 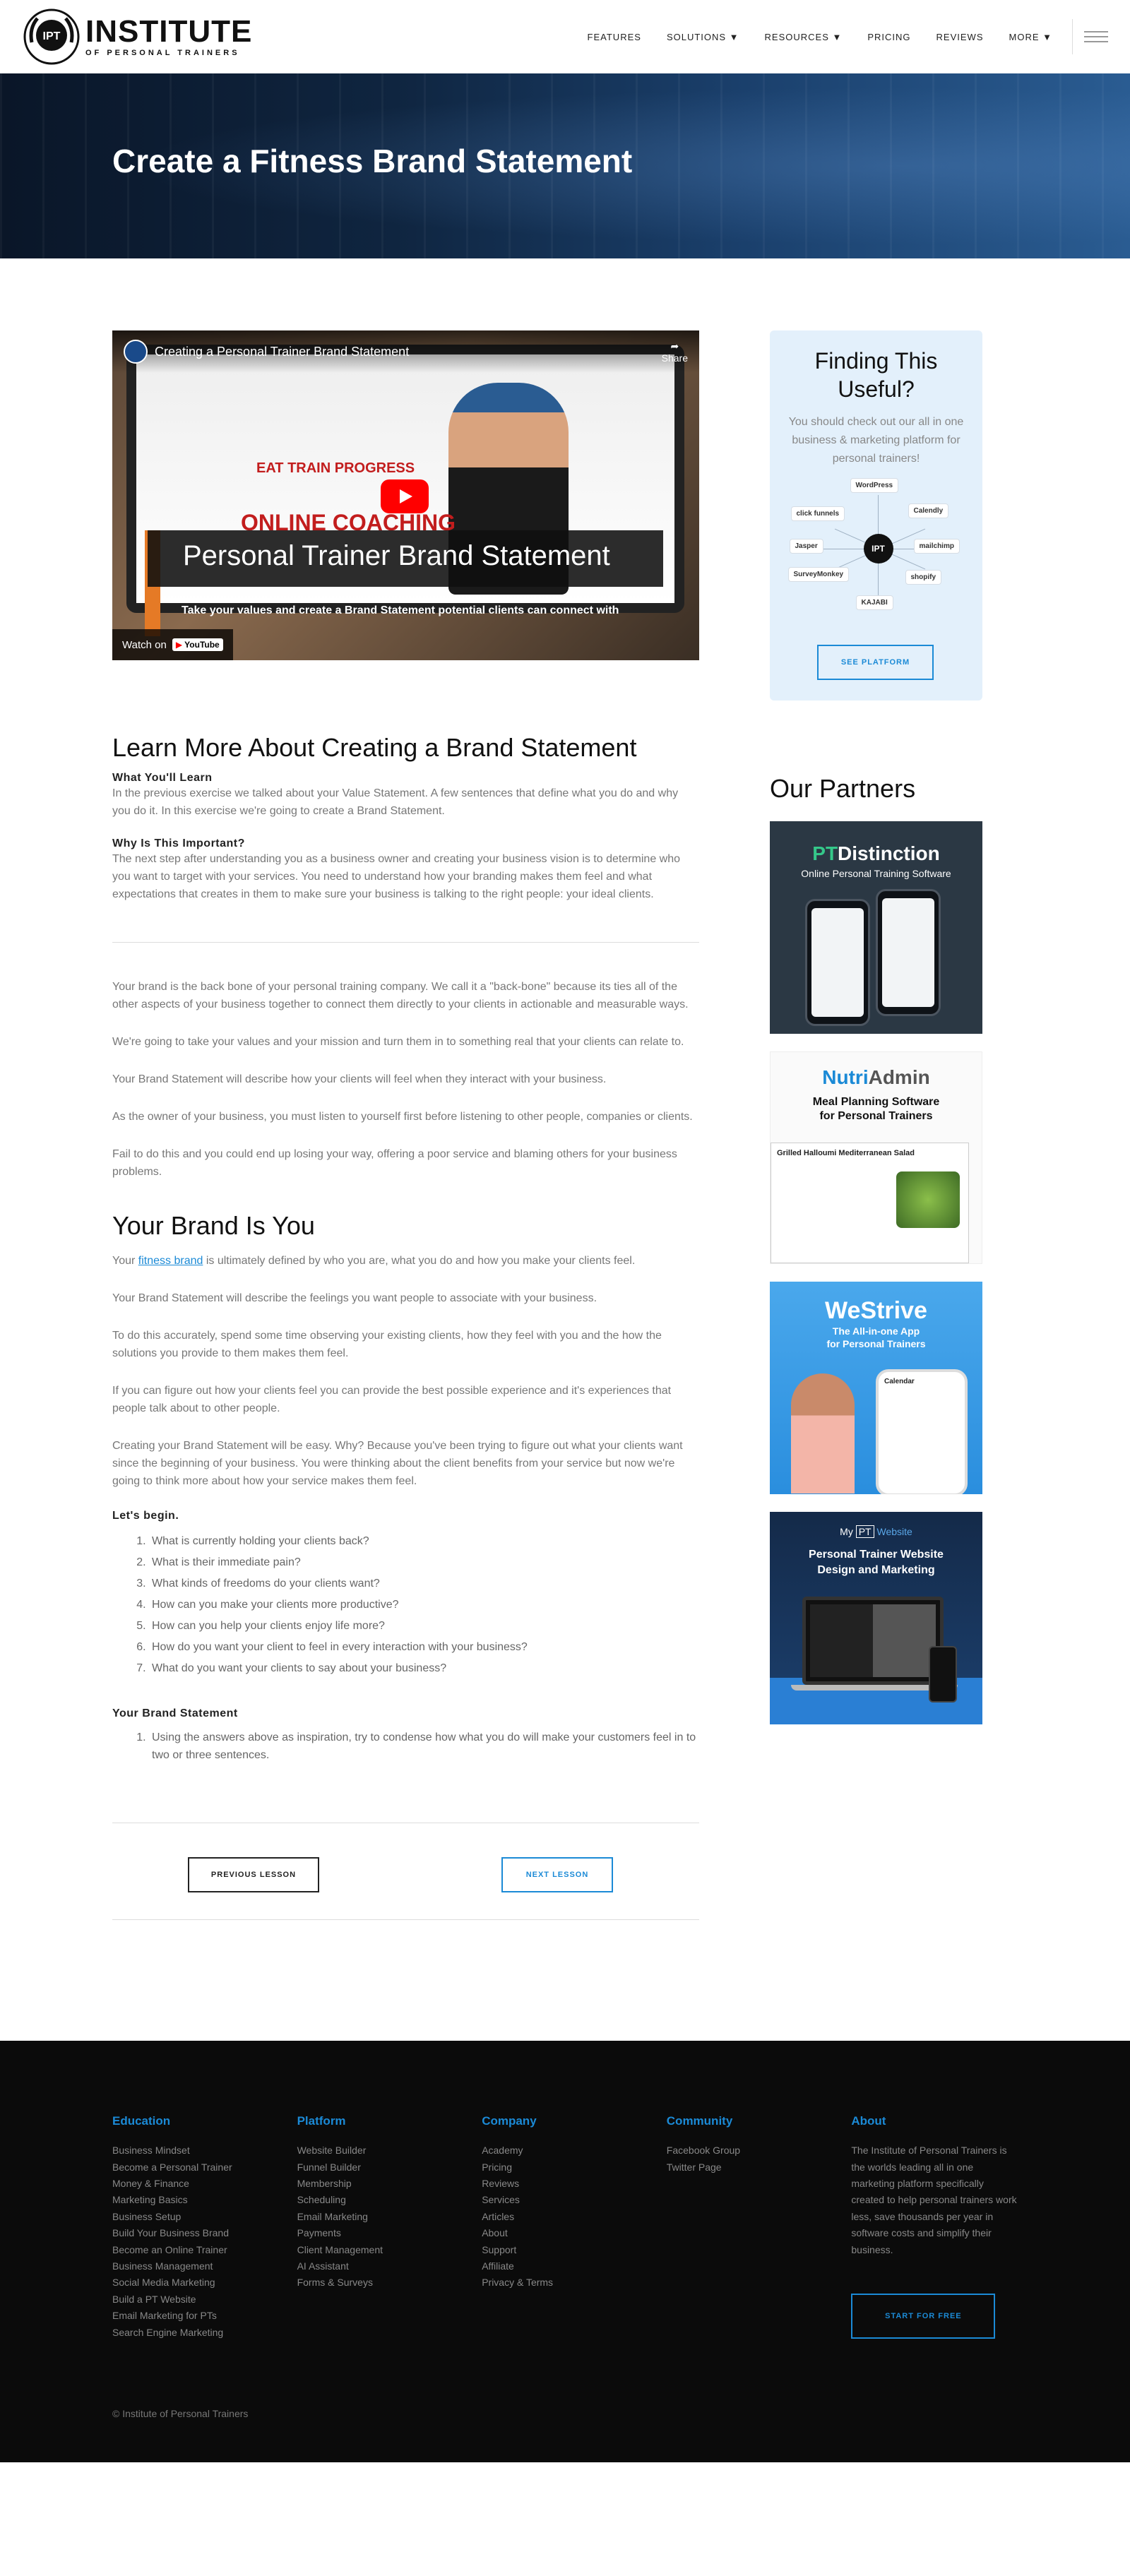 I want to click on hamburger-menu-icon, so click(x=1096, y=36).